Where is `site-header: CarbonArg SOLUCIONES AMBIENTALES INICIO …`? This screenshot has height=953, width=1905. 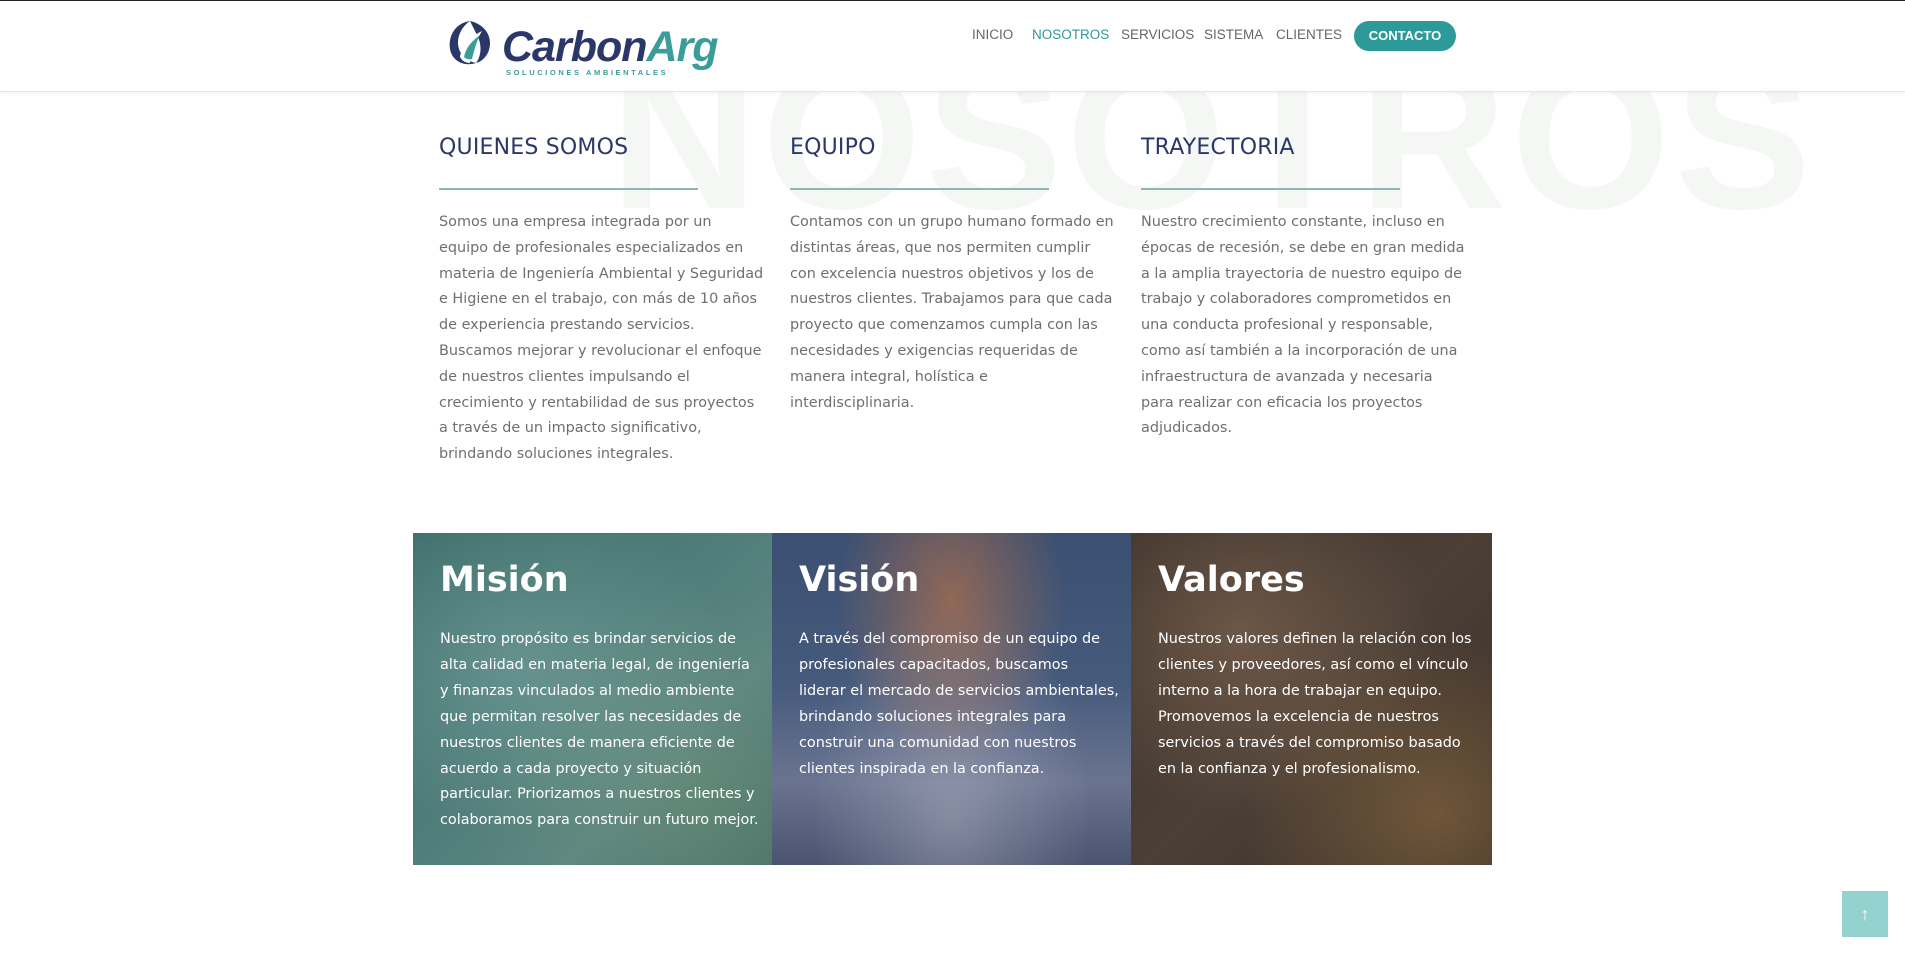
site-header: CarbonArg SOLUCIONES AMBIENTALES INICIO … is located at coordinates (952, 46).